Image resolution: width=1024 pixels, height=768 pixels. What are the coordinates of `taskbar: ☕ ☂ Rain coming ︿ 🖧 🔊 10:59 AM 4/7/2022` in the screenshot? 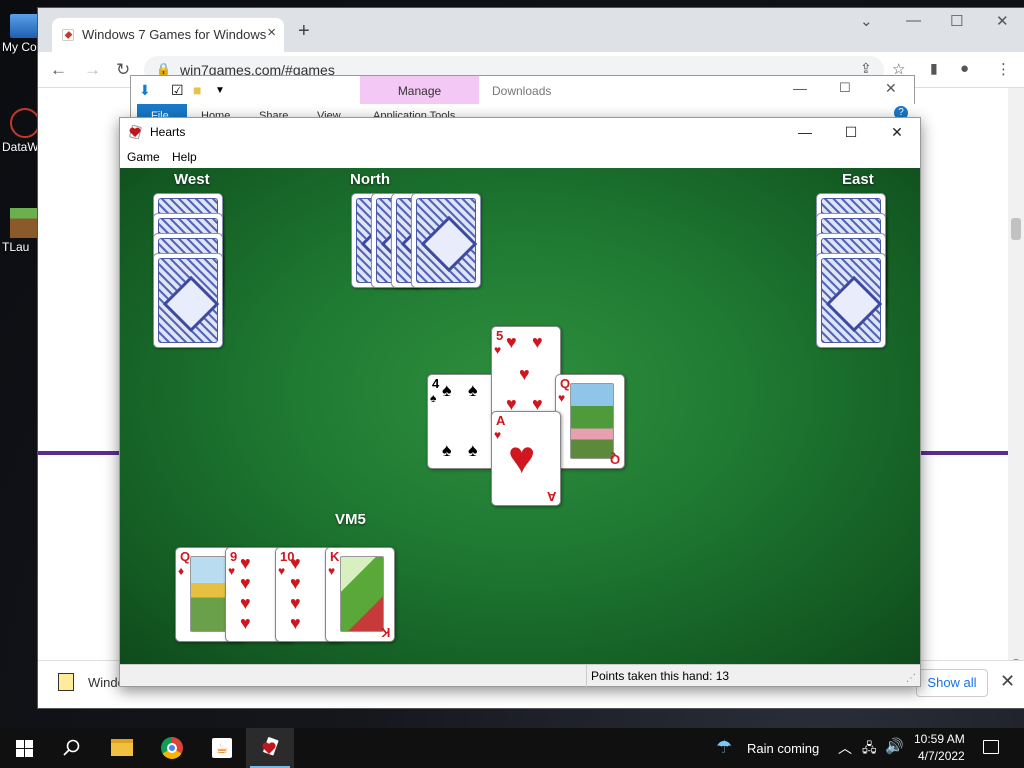 It's located at (512, 748).